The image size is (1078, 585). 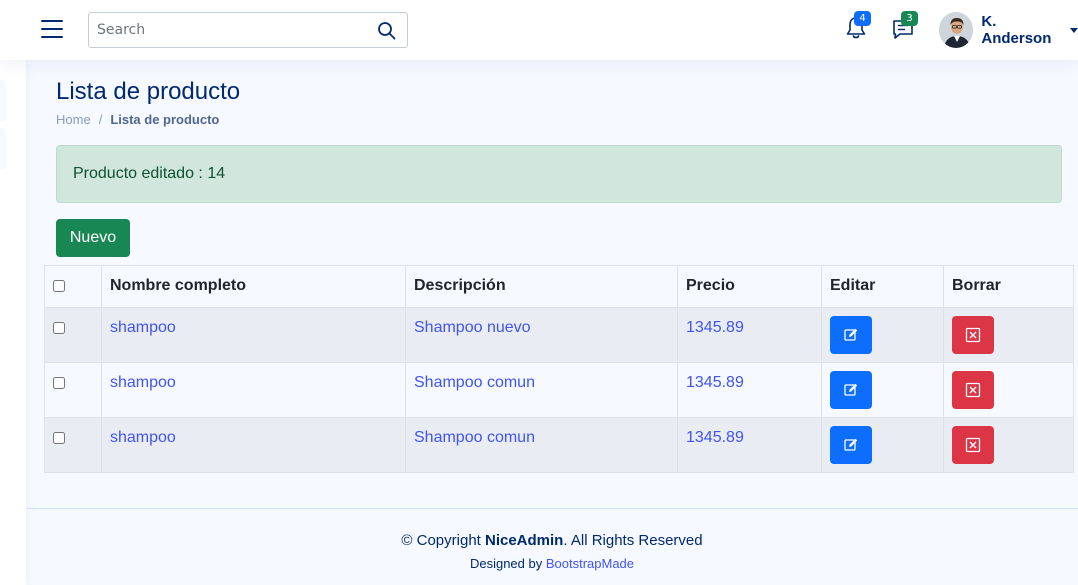 I want to click on column-header-name: Nombre completo, so click(x=253, y=286).